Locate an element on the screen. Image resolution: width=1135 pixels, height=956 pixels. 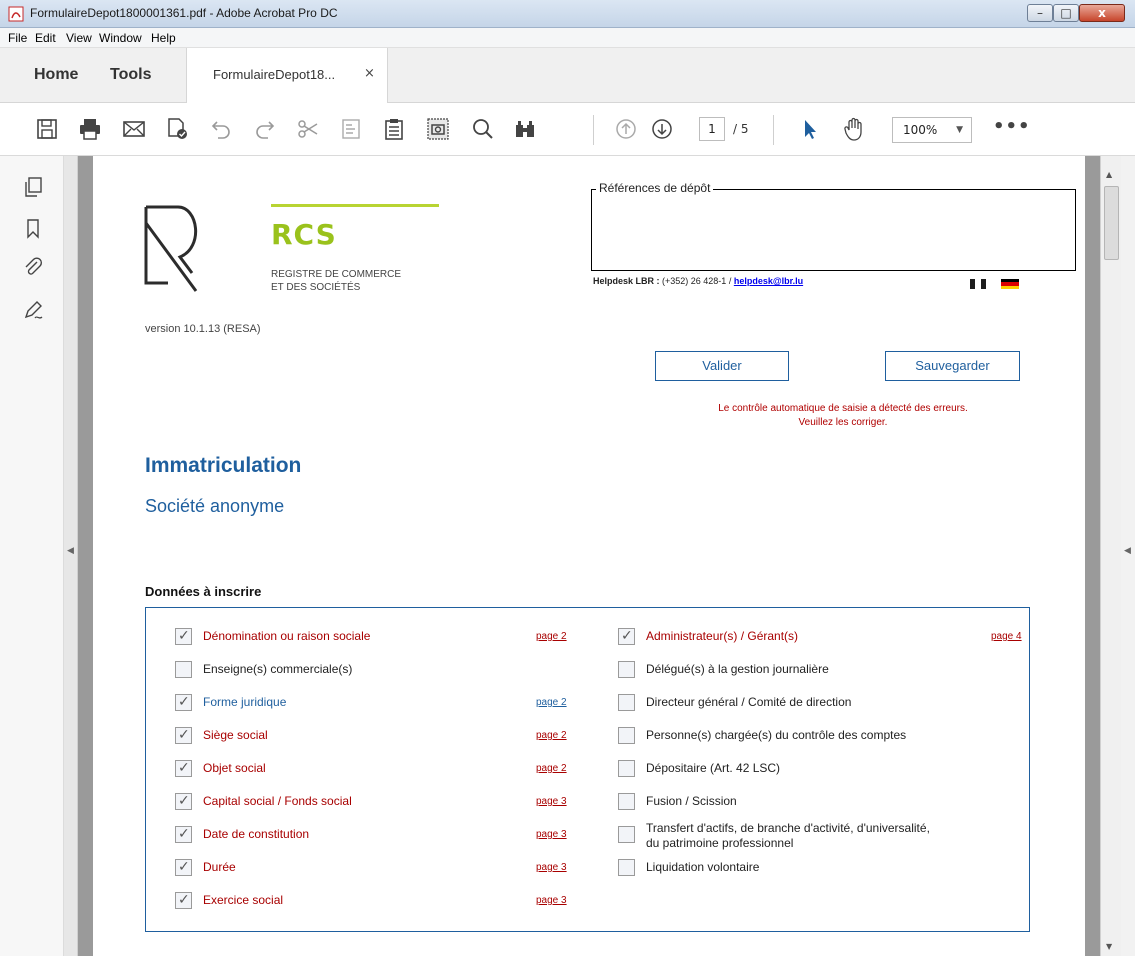
item-label: Capital social / Fonds social is located at coordinates (277, 801).